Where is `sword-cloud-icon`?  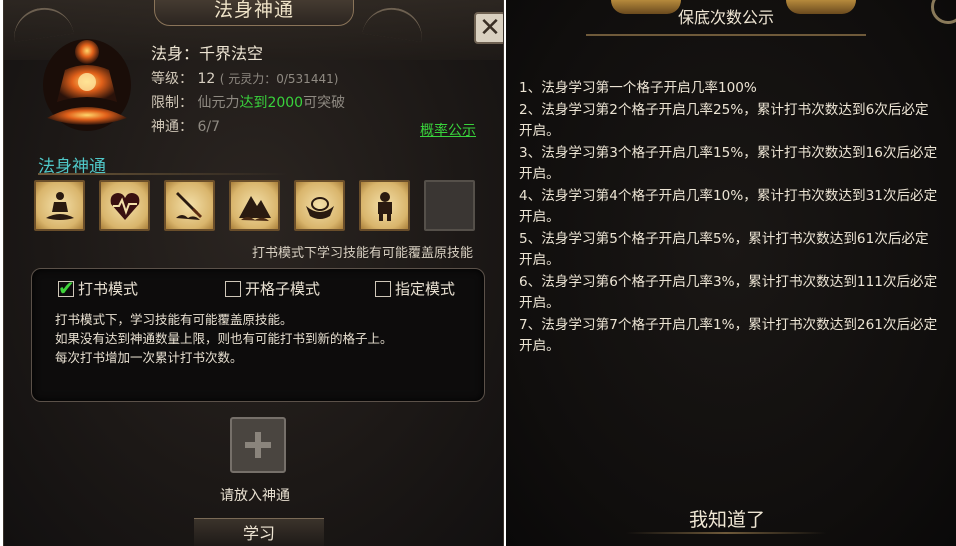 sword-cloud-icon is located at coordinates (188, 205).